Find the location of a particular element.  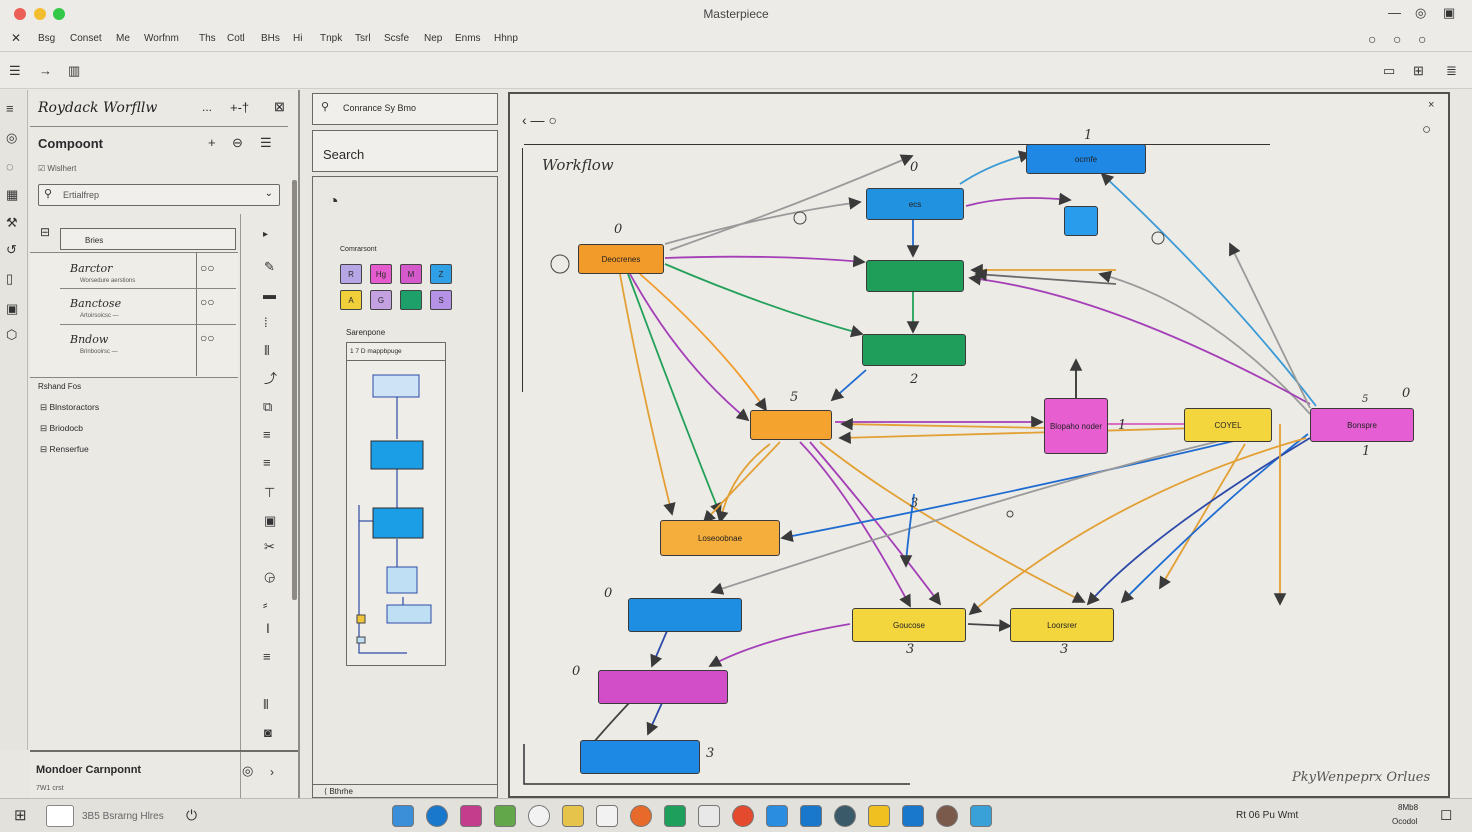

search-button: Search is located at coordinates (405, 151).